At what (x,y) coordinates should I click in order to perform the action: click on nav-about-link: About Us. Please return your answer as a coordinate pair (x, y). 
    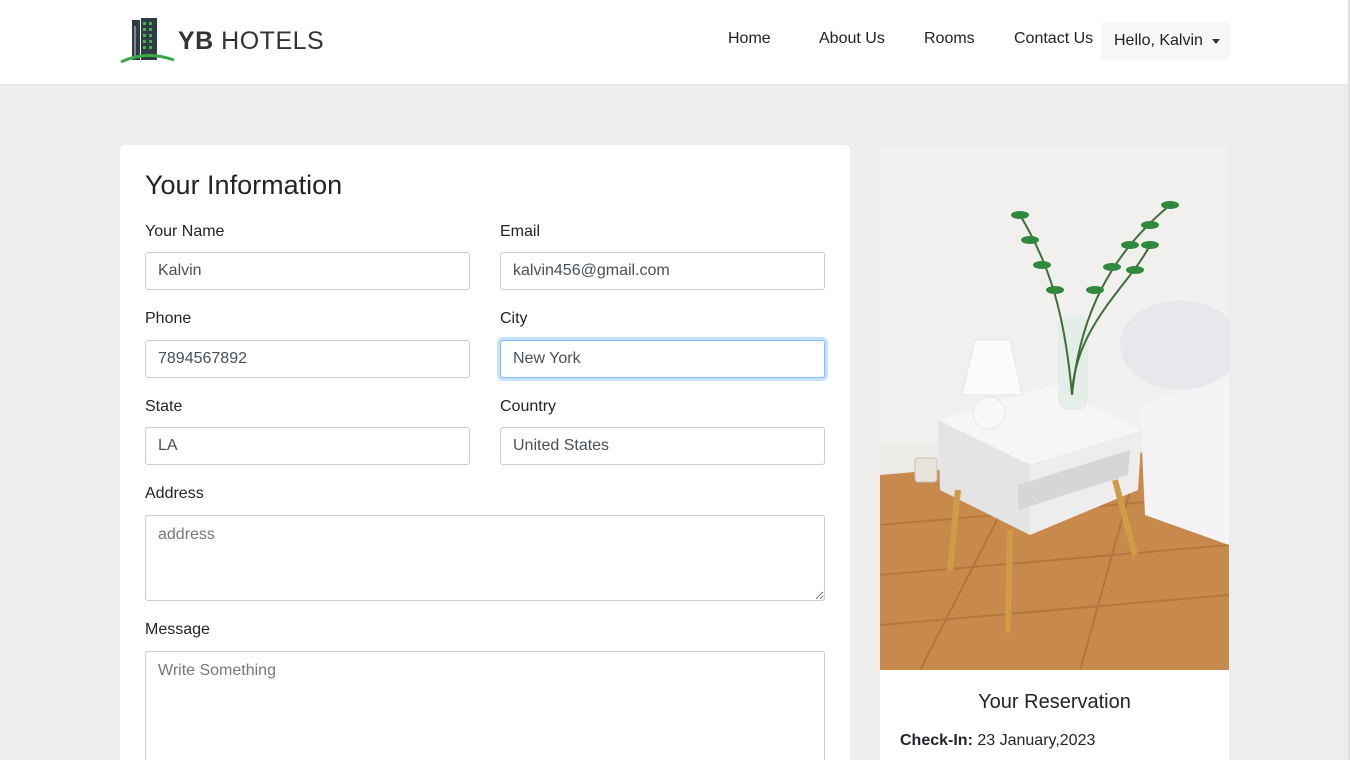
    Looking at the image, I should click on (852, 39).